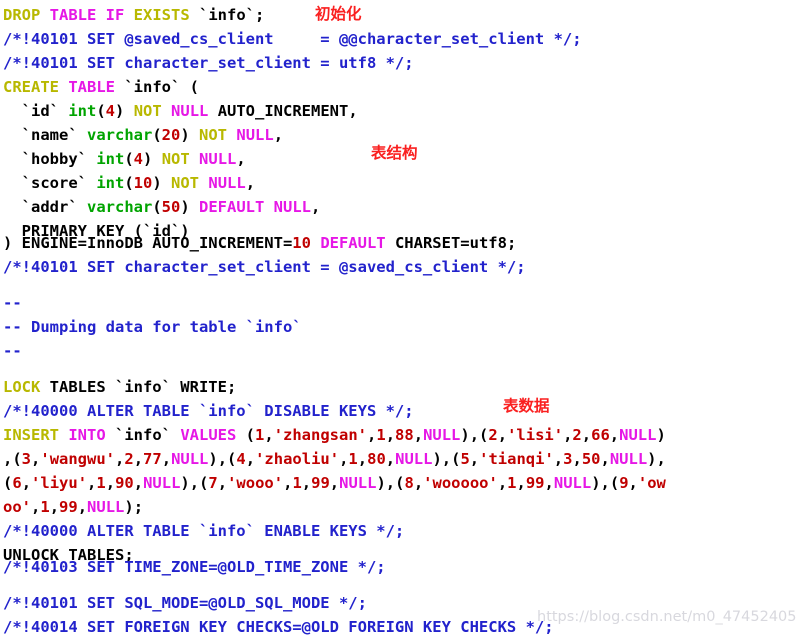  Describe the element at coordinates (12, 351) in the screenshot. I see `code-line: --` at that location.